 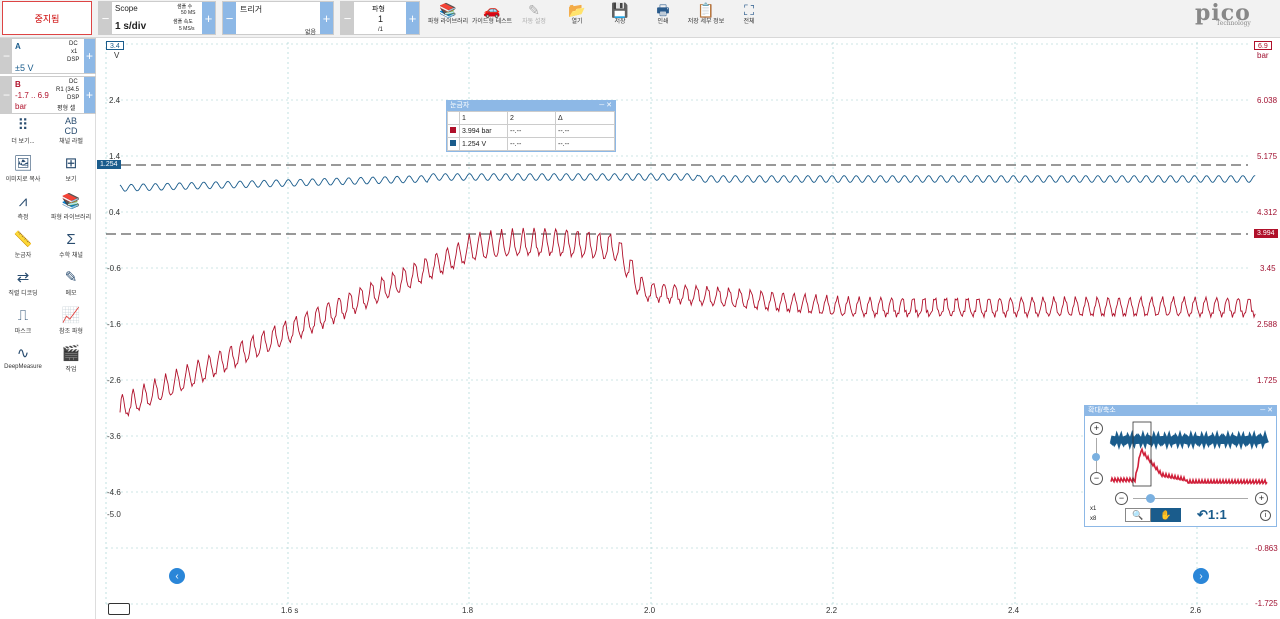 What do you see at coordinates (71, 320) in the screenshot?
I see `tool-reference-waveforms: 📈 참조 파형` at bounding box center [71, 320].